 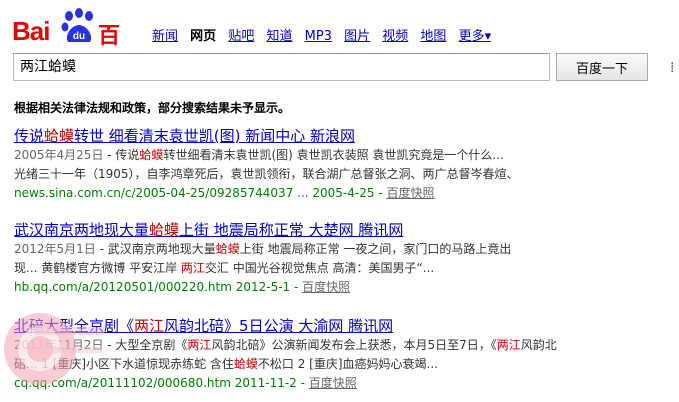 What do you see at coordinates (279, 36) in the screenshot?
I see `nav-zhidao: 知道` at bounding box center [279, 36].